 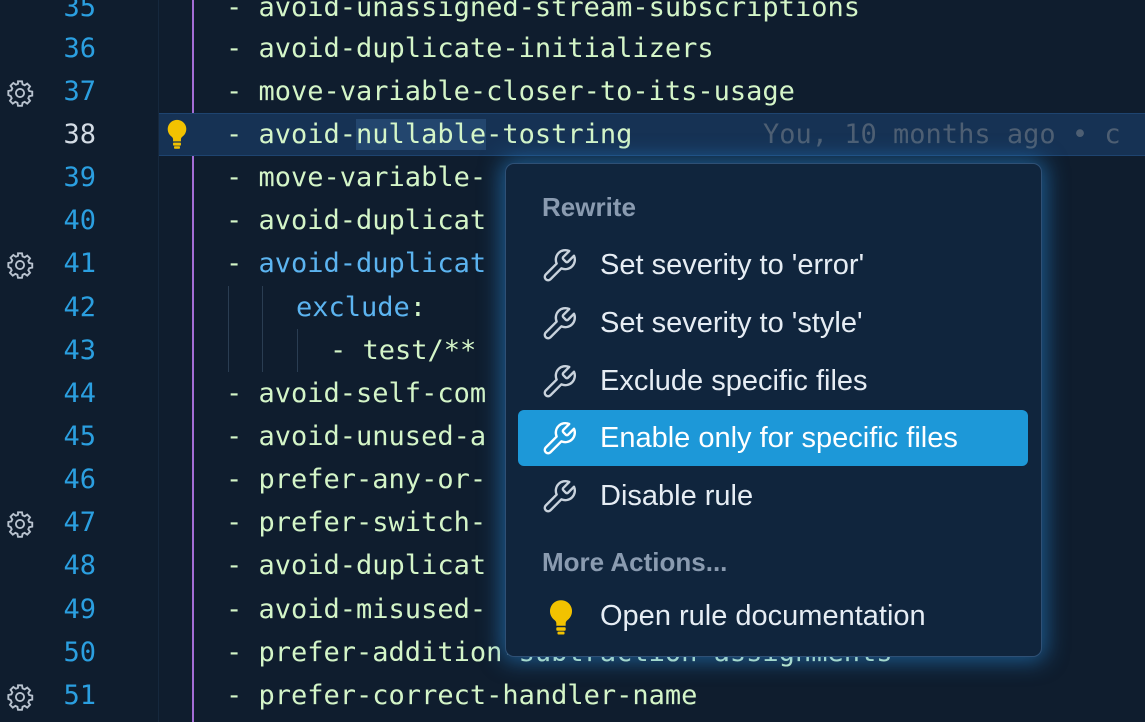 What do you see at coordinates (677, 496) in the screenshot?
I see `menu-item-label: Disable rule` at bounding box center [677, 496].